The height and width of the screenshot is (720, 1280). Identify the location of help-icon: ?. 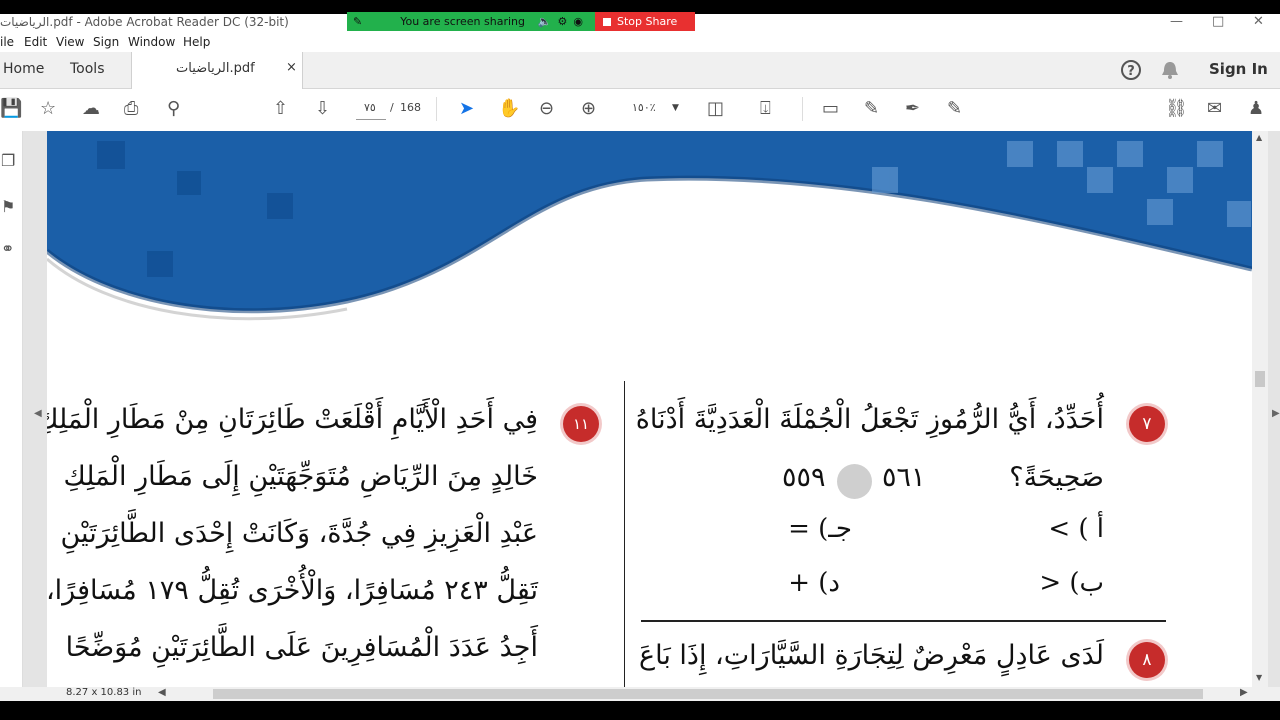
(1131, 70).